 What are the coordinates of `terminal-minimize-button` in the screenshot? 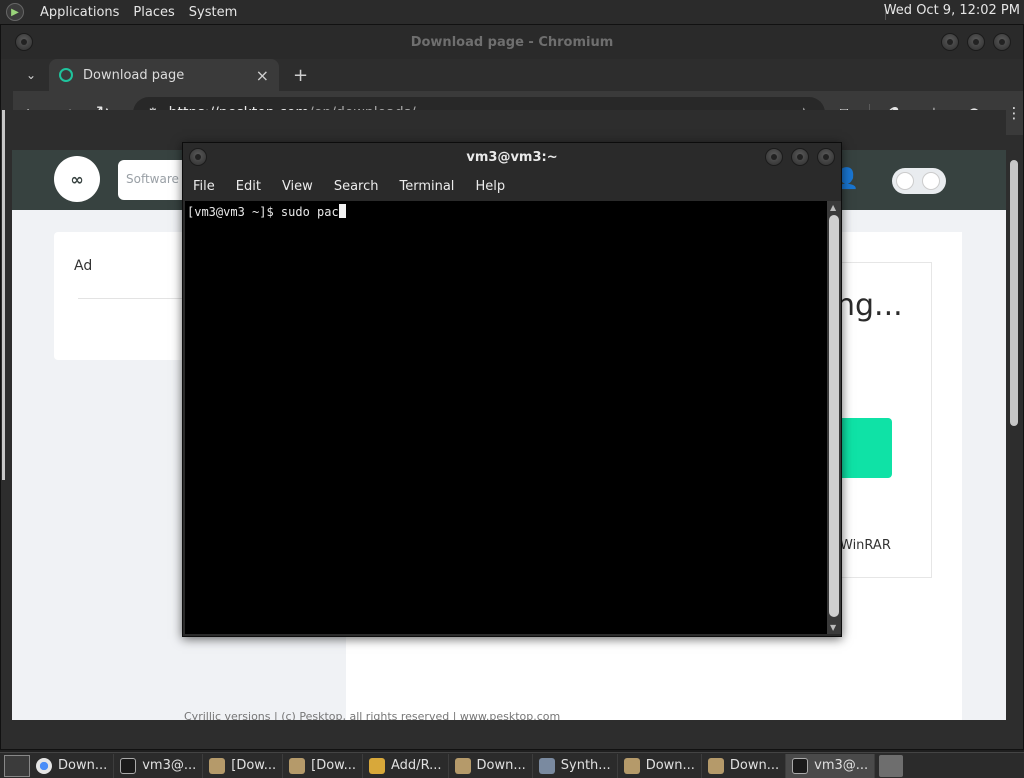 It's located at (774, 157).